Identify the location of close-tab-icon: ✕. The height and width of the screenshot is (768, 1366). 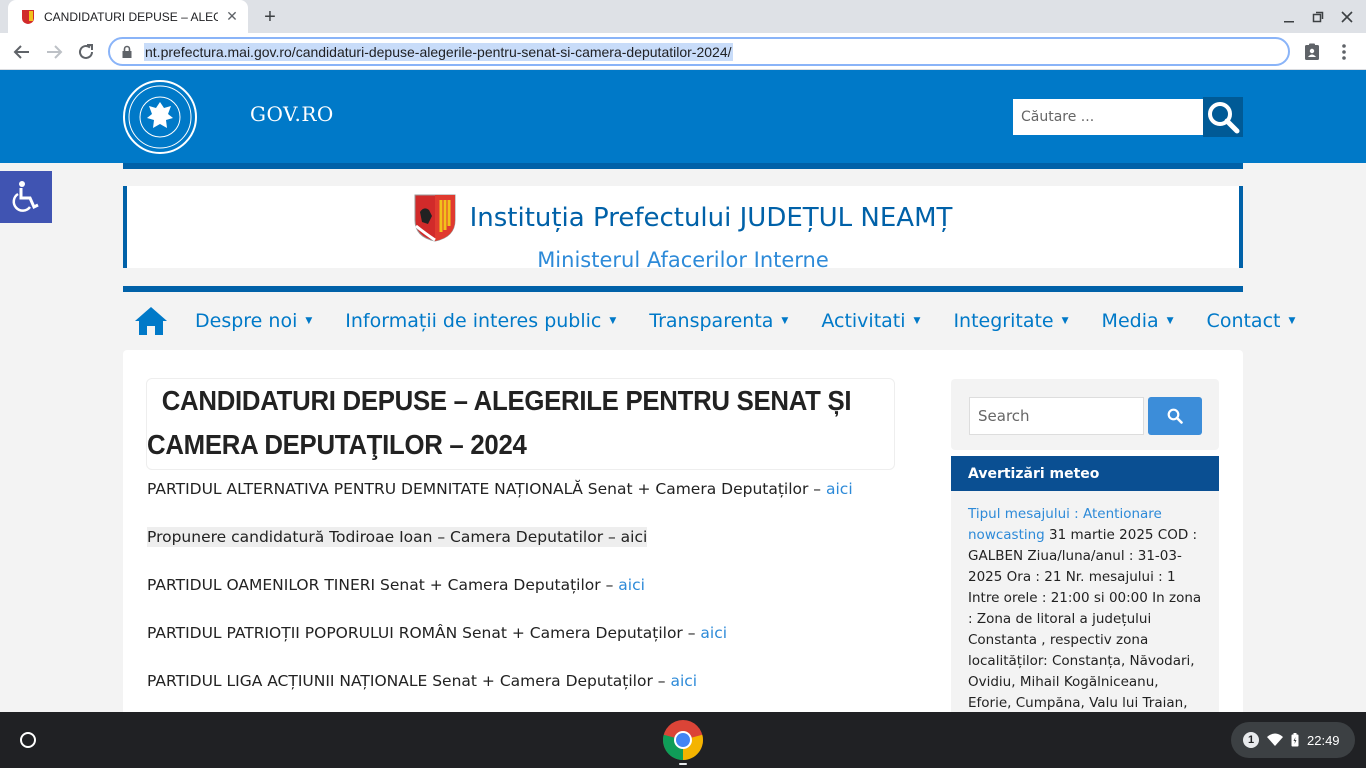
(232, 17).